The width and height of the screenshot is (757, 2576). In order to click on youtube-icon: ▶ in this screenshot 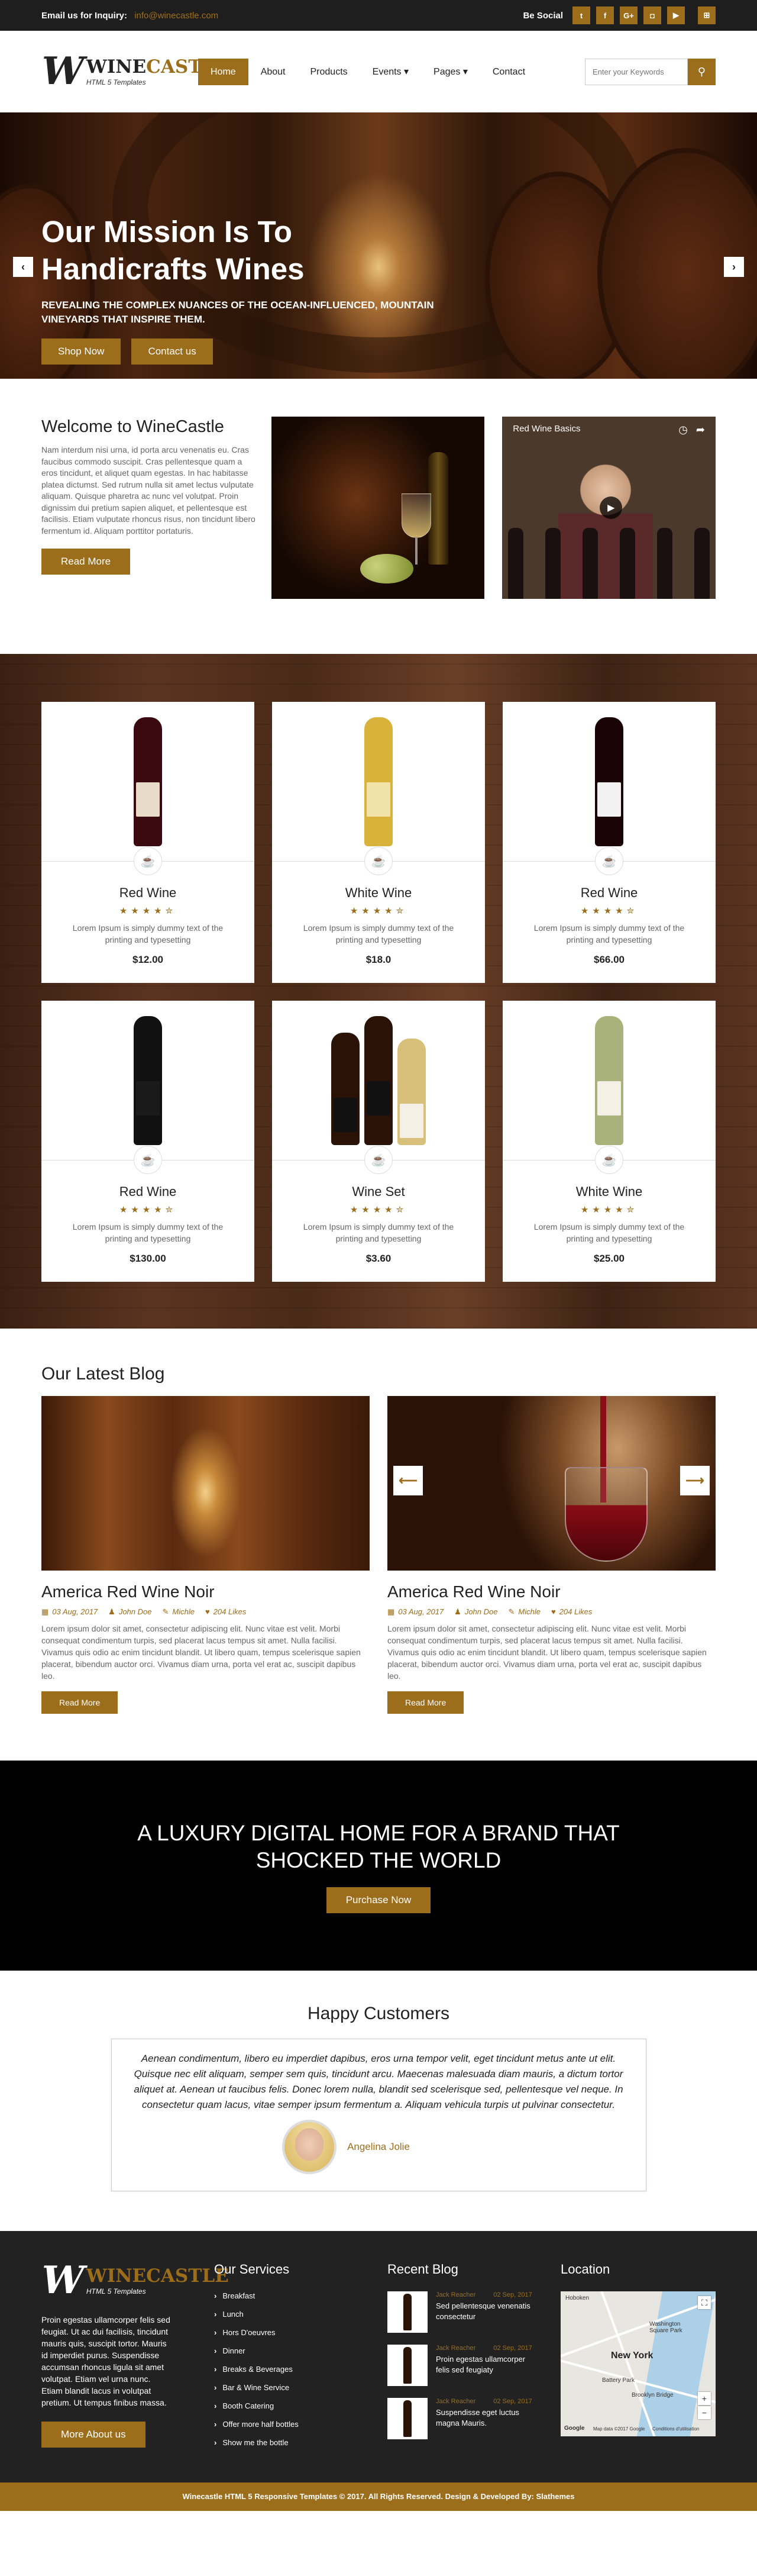, I will do `click(676, 15)`.